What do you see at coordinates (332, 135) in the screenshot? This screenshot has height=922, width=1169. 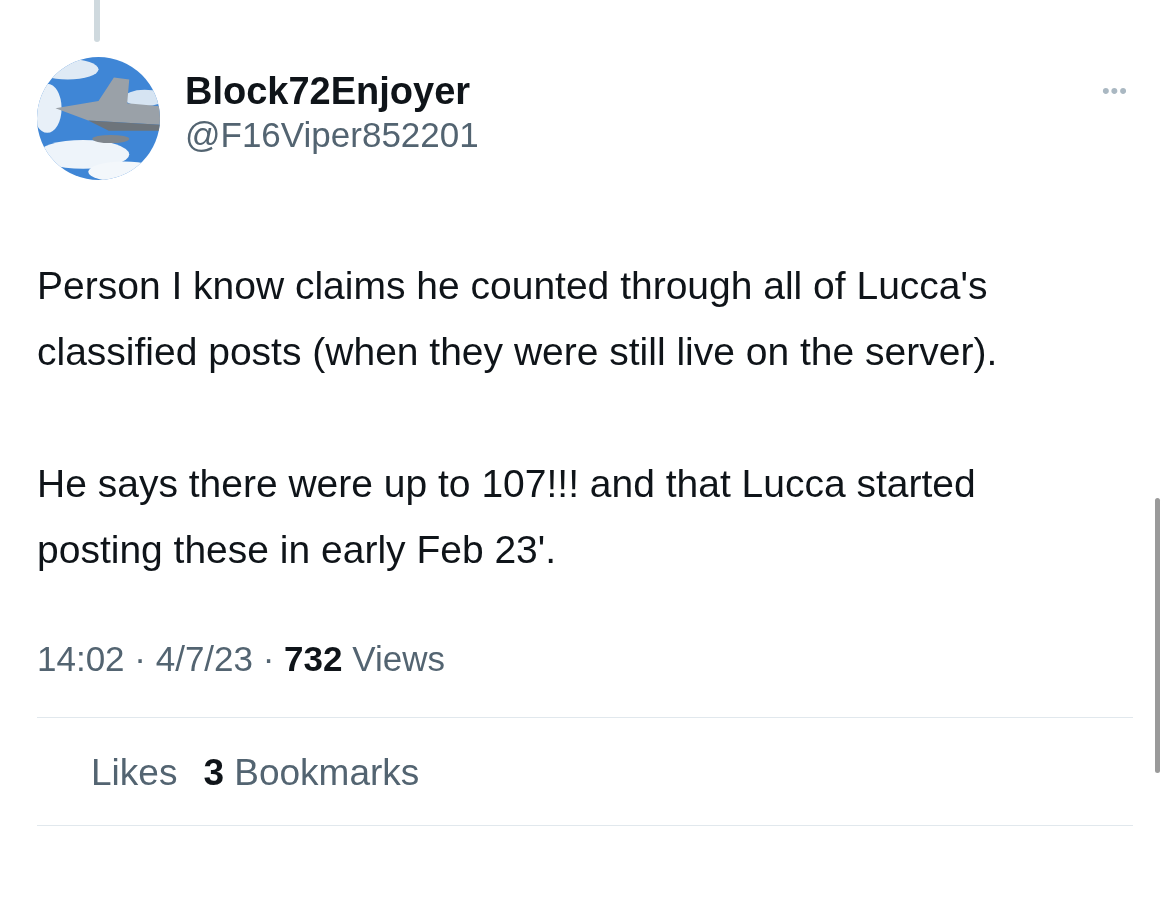 I see `user-handle: @F16Viper852201` at bounding box center [332, 135].